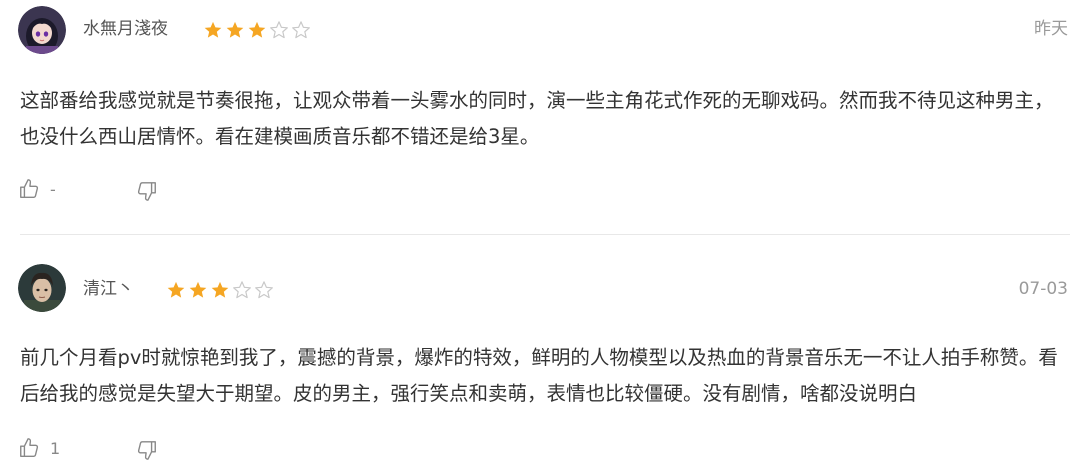 This screenshot has width=1080, height=471. I want to click on like-button: 1, so click(39, 448).